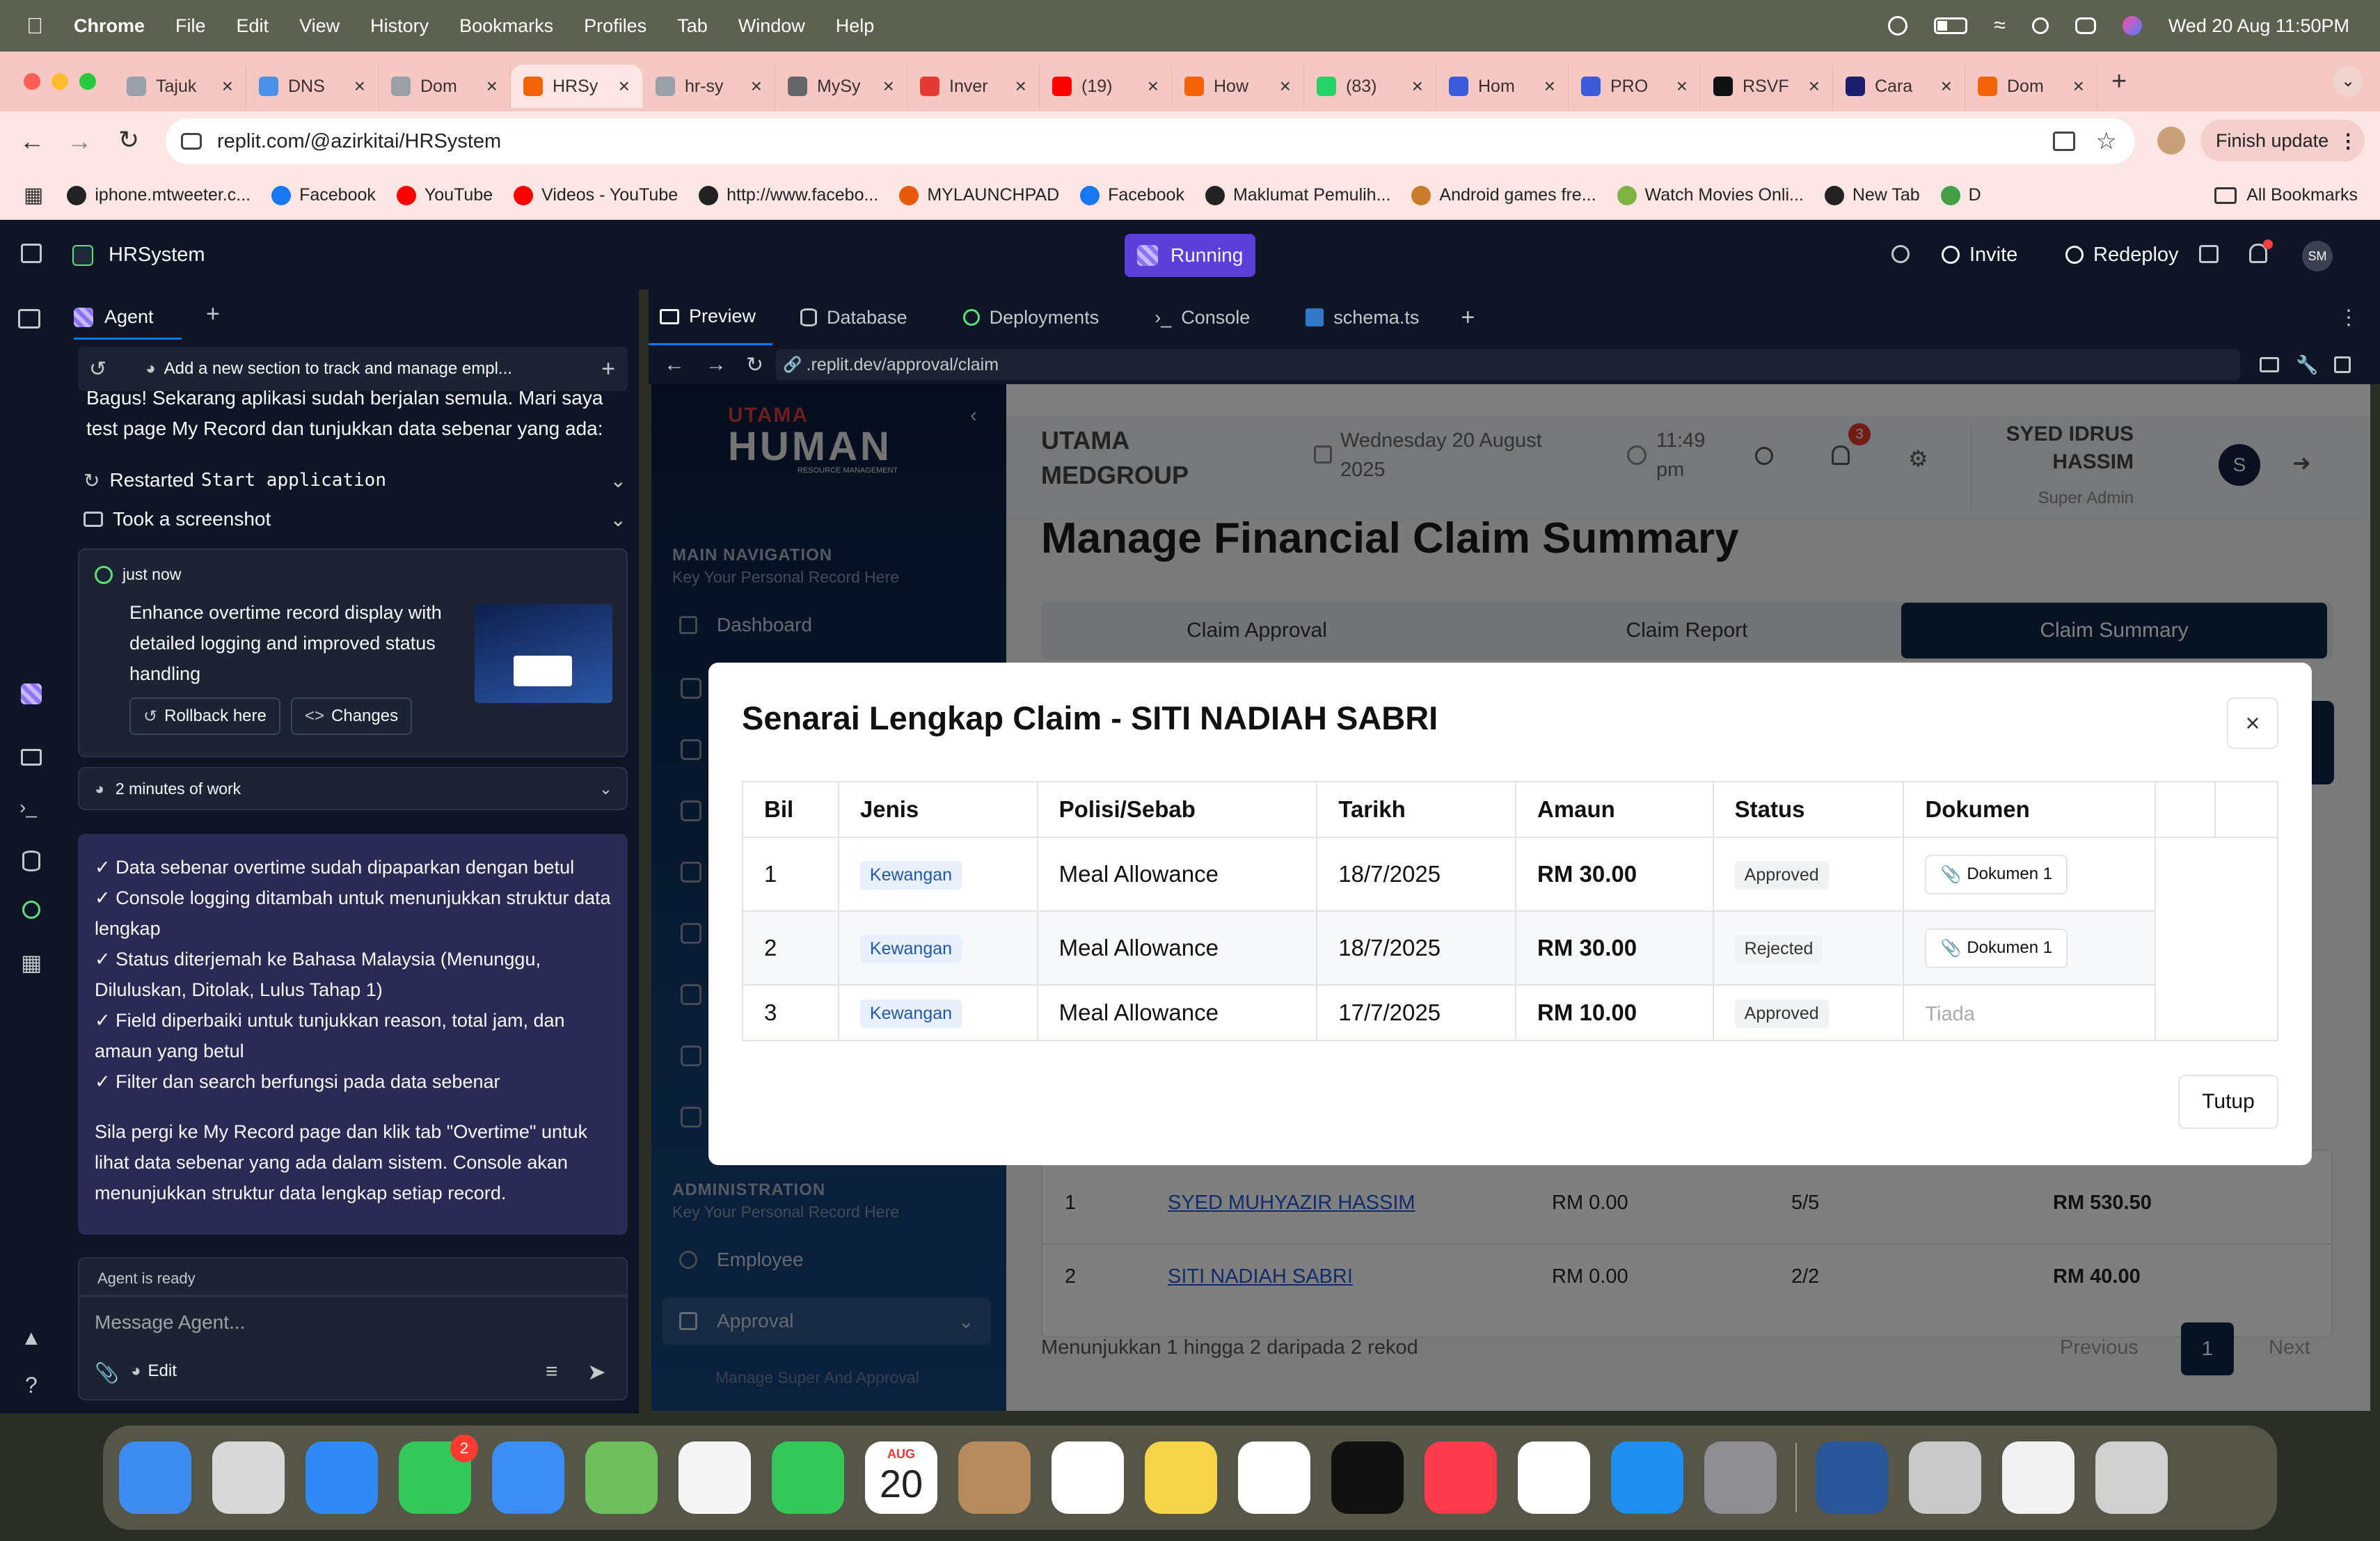  I want to click on panel-more-icon: ⋮, so click(2348, 318).